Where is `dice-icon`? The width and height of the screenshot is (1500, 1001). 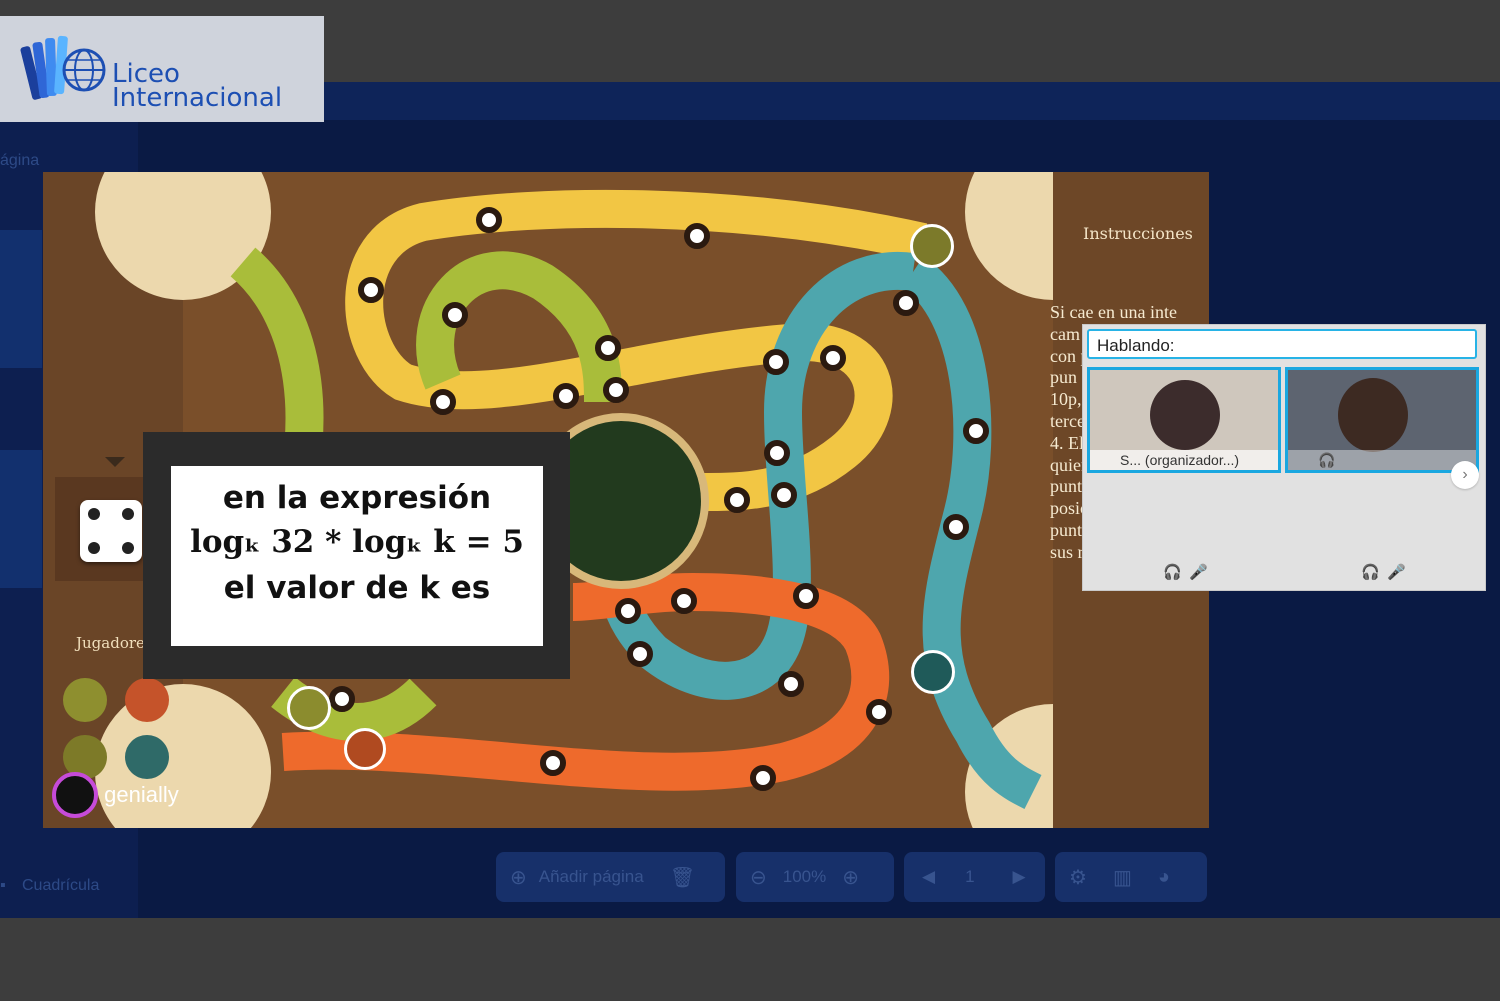 dice-icon is located at coordinates (111, 531).